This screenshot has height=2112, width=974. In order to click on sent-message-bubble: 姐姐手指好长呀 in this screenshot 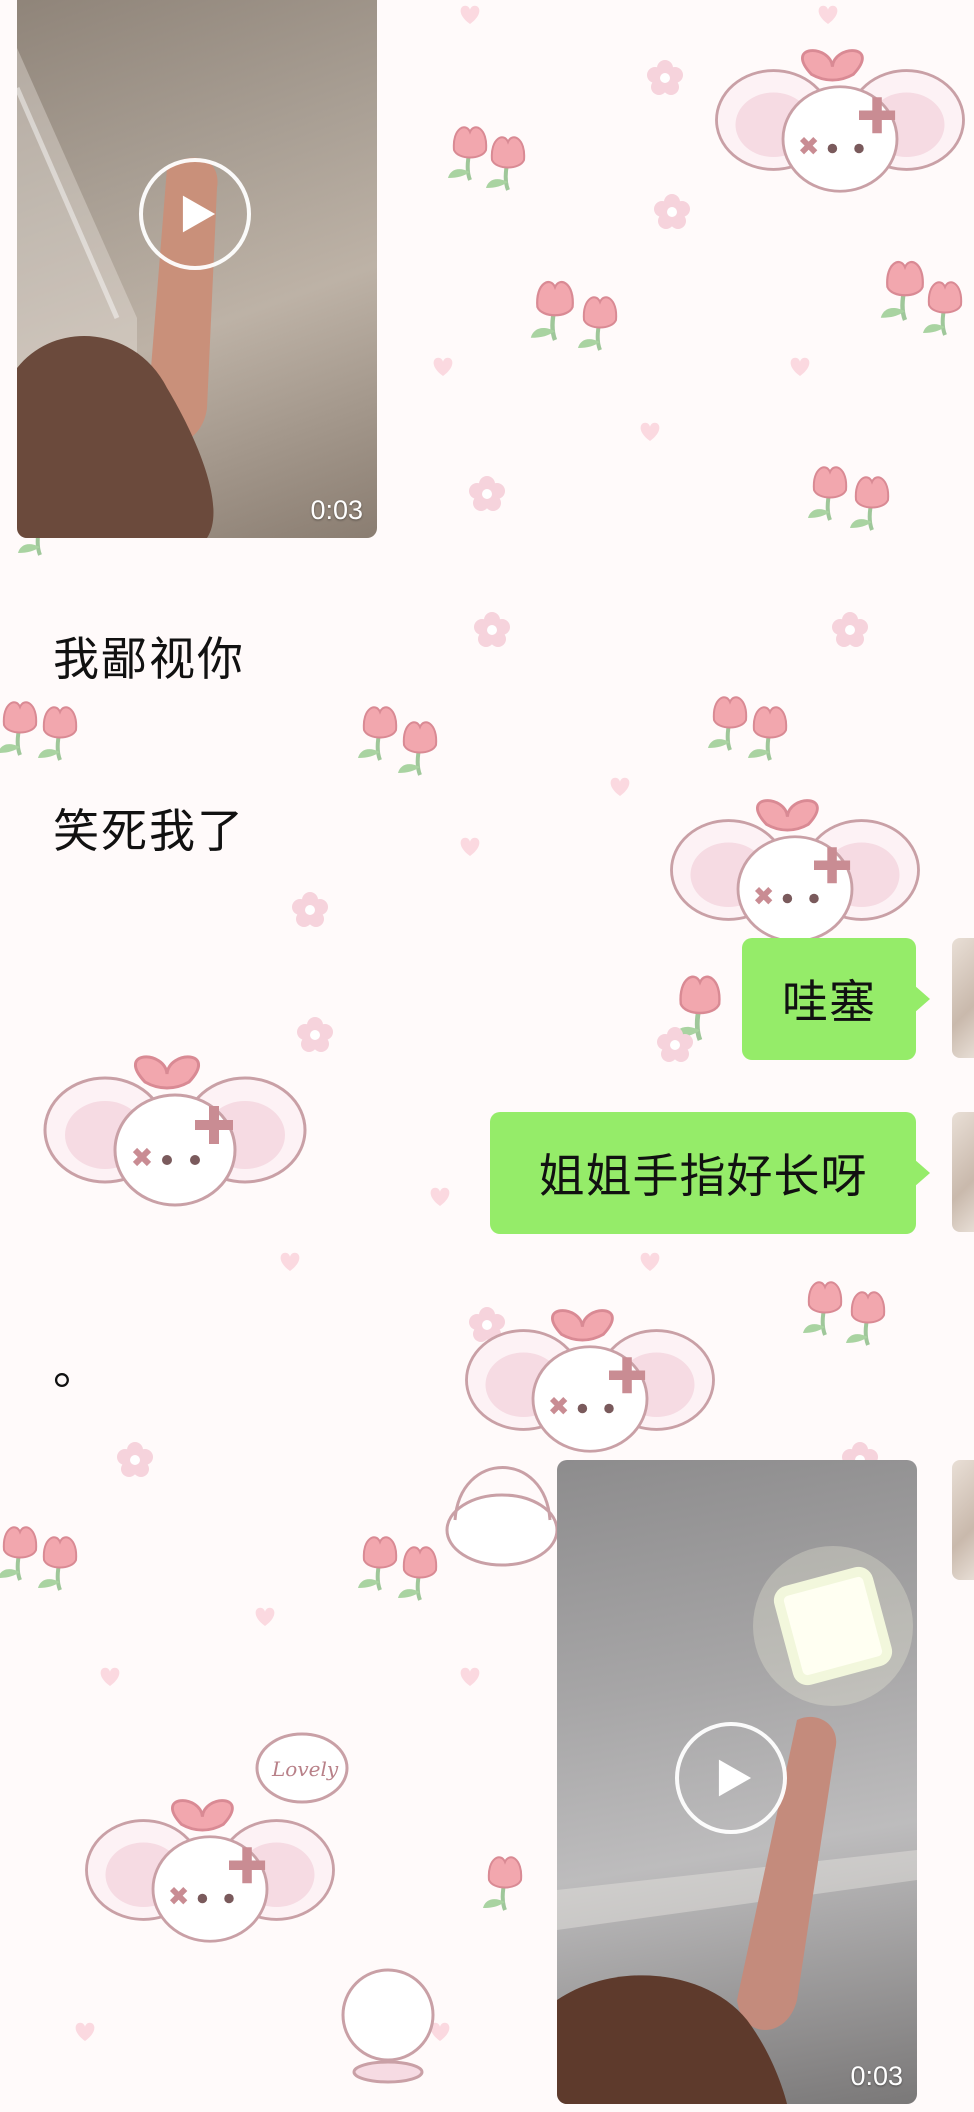, I will do `click(710, 1173)`.